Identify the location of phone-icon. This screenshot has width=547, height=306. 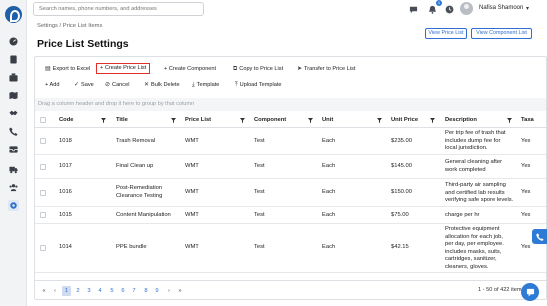
(13, 131).